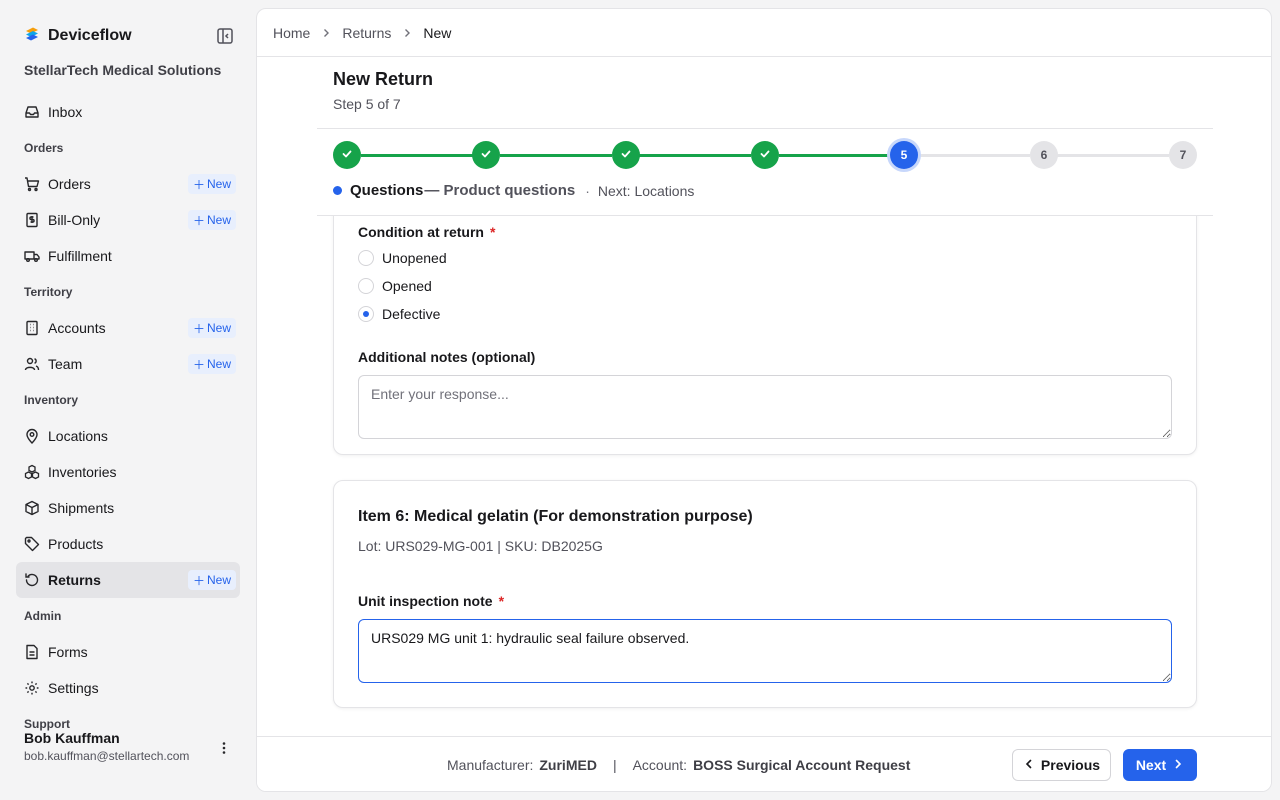  What do you see at coordinates (128, 112) in the screenshot?
I see `sidebar-item-inbox: Inbox` at bounding box center [128, 112].